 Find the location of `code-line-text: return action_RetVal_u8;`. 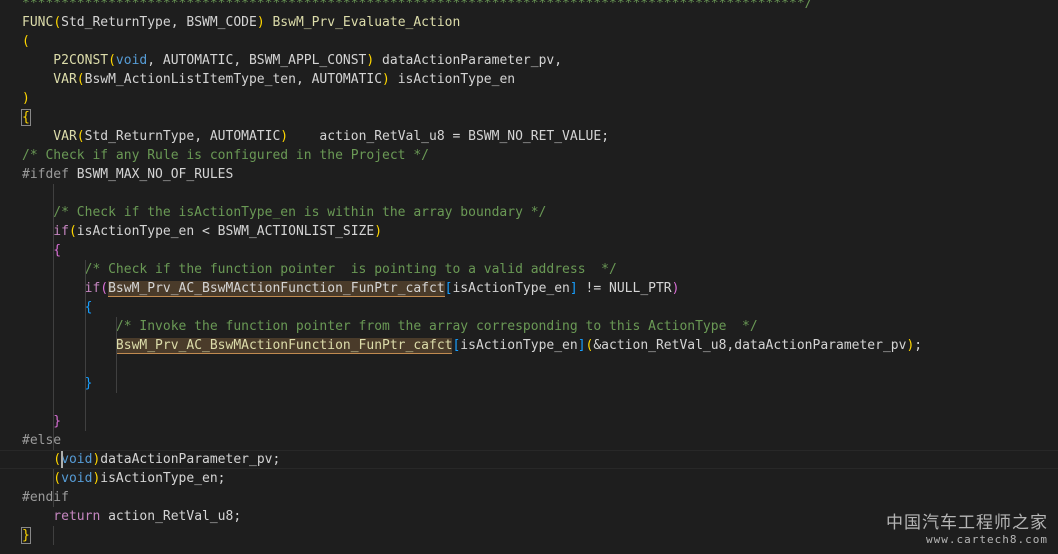

code-line-text: return action_RetVal_u8; is located at coordinates (131, 516).